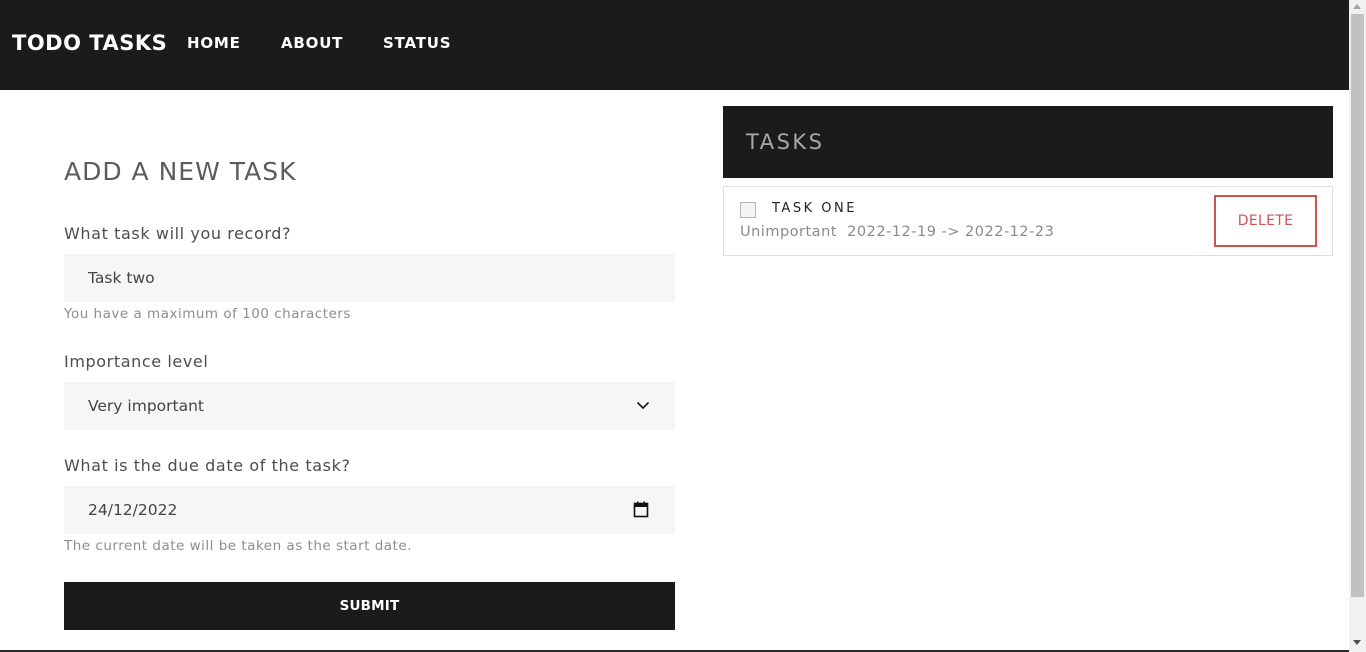 The width and height of the screenshot is (1366, 652). Describe the element at coordinates (369, 606) in the screenshot. I see `submit-button: SUBMIT` at that location.